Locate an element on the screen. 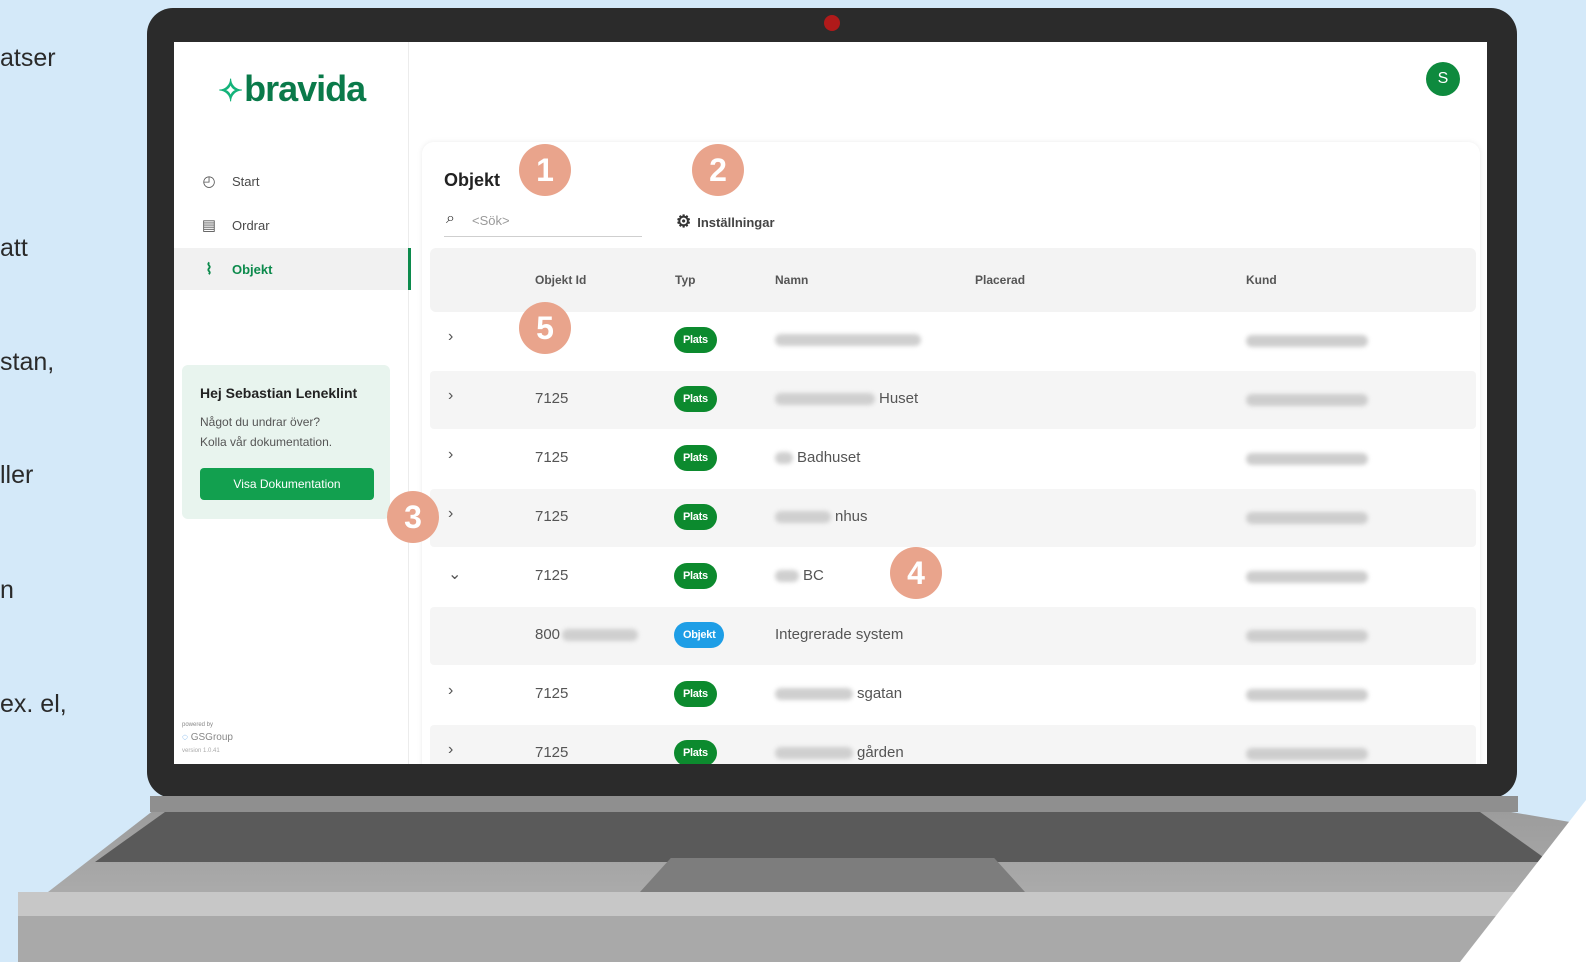  row-name: Badhuset is located at coordinates (817, 457).